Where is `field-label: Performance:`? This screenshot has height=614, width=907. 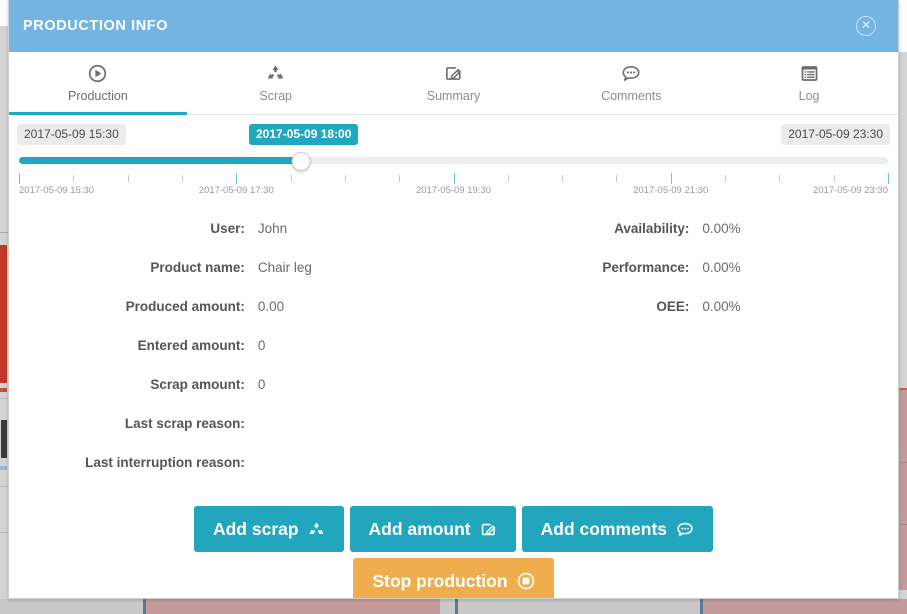 field-label: Performance: is located at coordinates (646, 267).